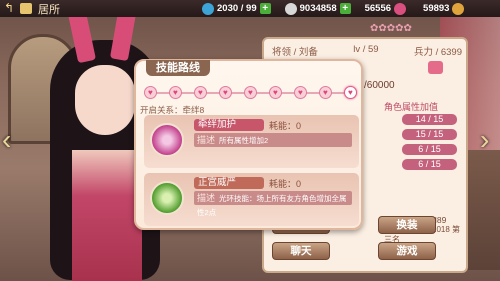 The image size is (500, 281). I want to click on attr-value: 15 / 15, so click(429, 134).